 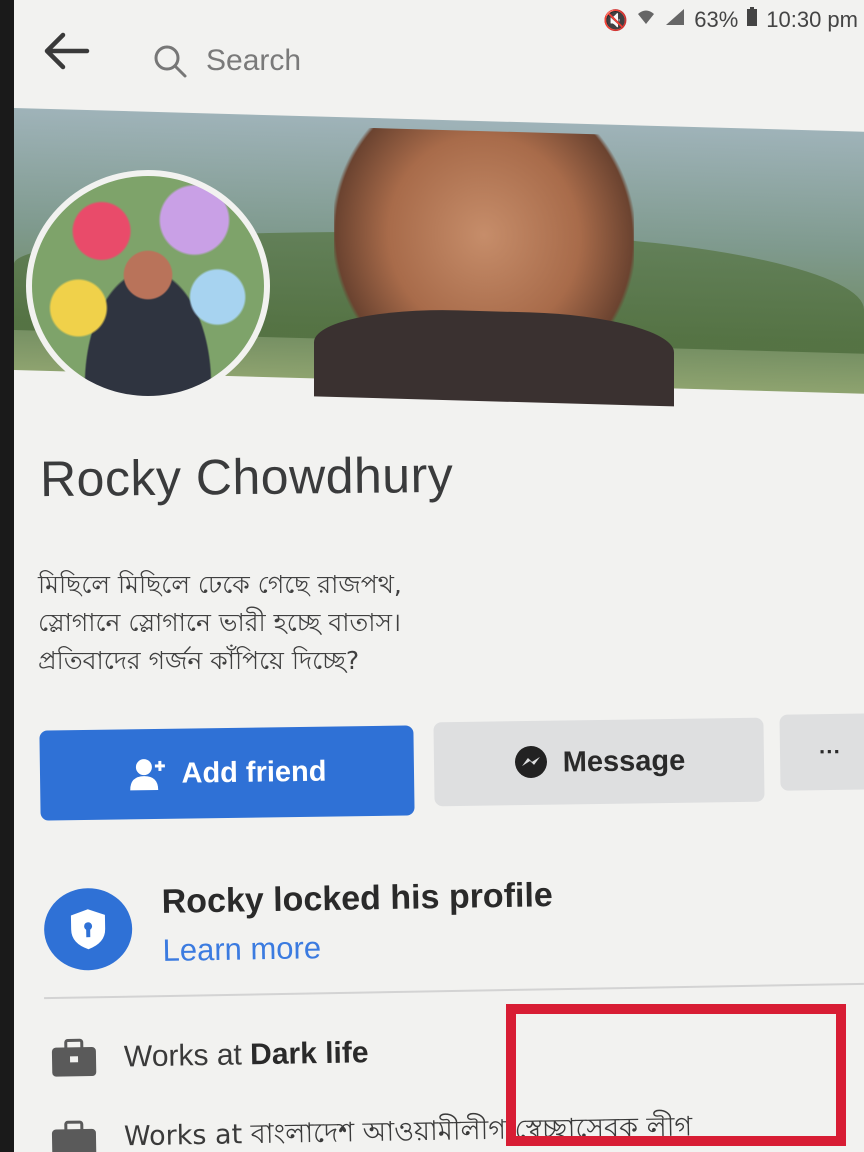 What do you see at coordinates (254, 60) in the screenshot?
I see `search-placeholder: Search` at bounding box center [254, 60].